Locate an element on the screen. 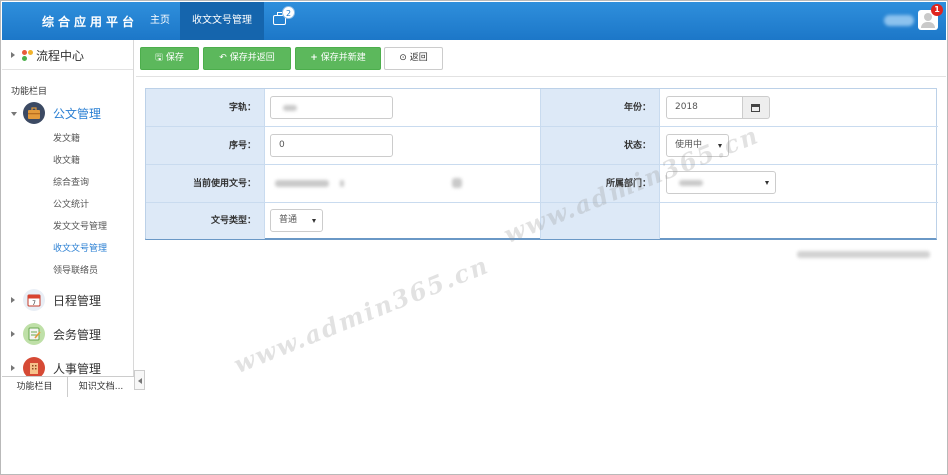 The width and height of the screenshot is (948, 475). sidebar-item-label: 日程管理 is located at coordinates (77, 301).